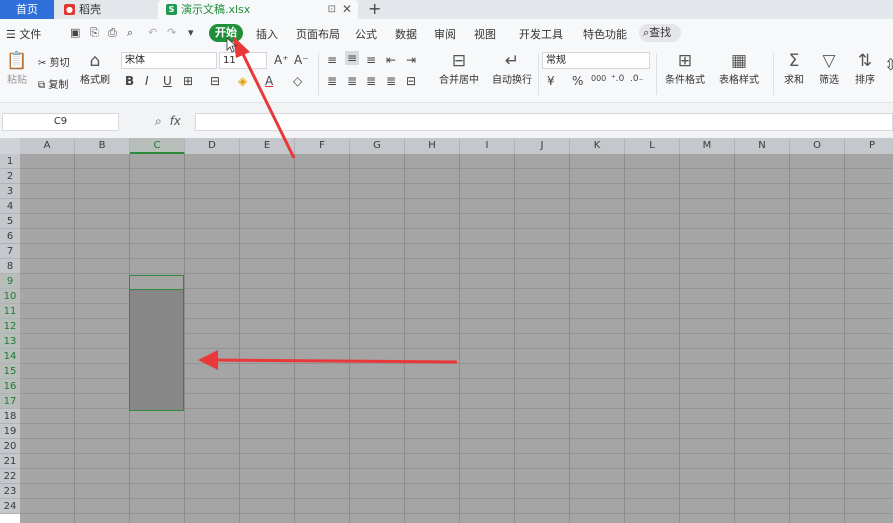 This screenshot has height=523, width=893. Describe the element at coordinates (762, 146) in the screenshot. I see `column-header-n: N` at that location.